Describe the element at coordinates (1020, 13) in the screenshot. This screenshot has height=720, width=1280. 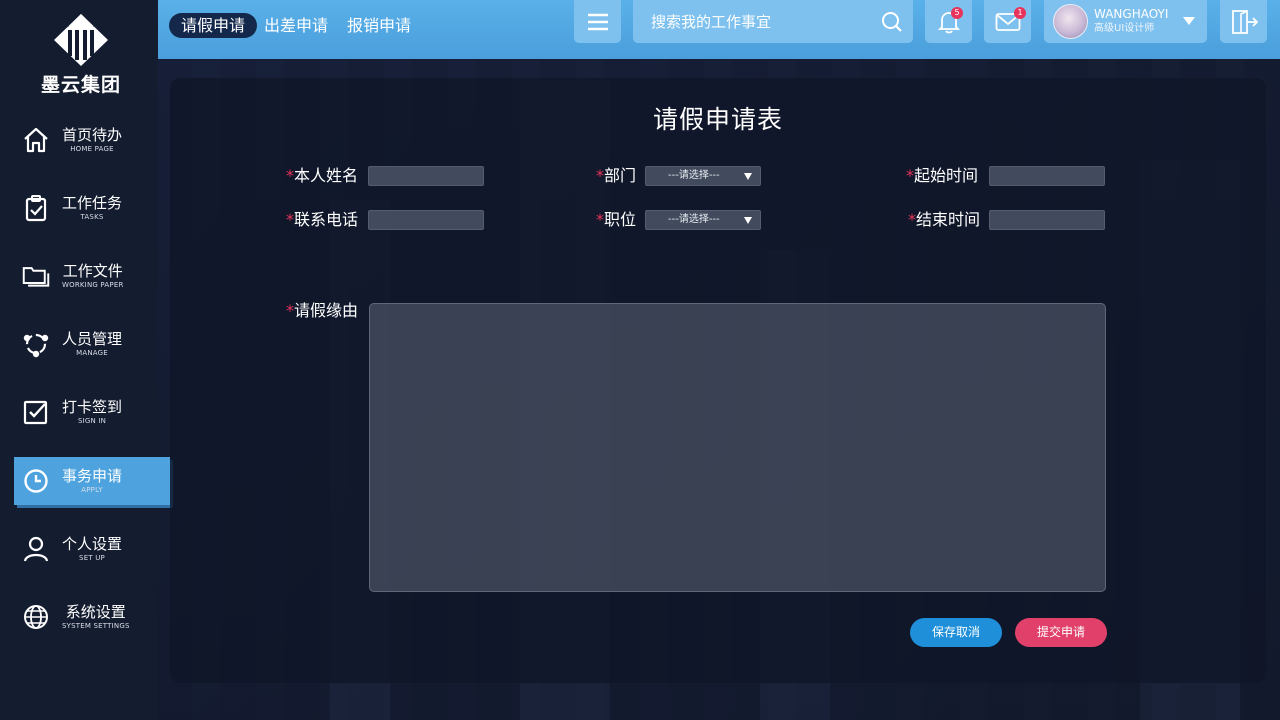
I see `message-badge: 1` at that location.